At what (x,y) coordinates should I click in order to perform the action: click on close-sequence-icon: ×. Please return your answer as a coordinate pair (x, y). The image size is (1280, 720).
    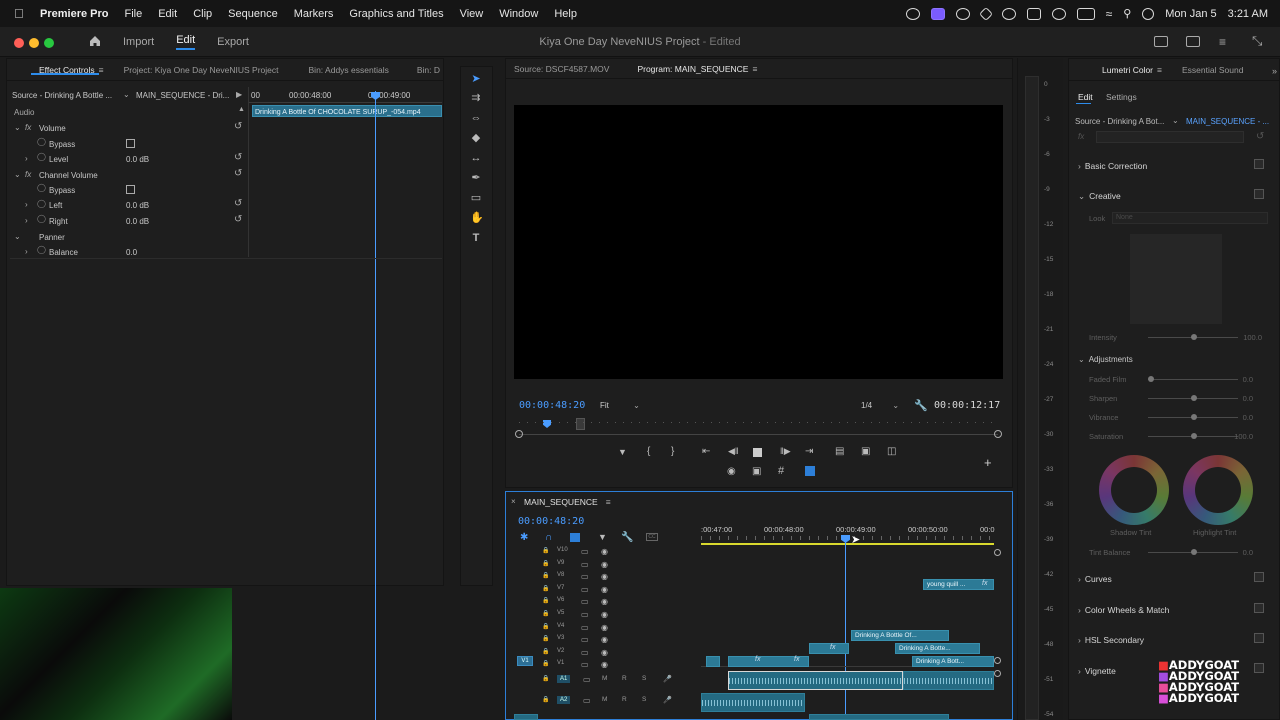
    Looking at the image, I should click on (513, 501).